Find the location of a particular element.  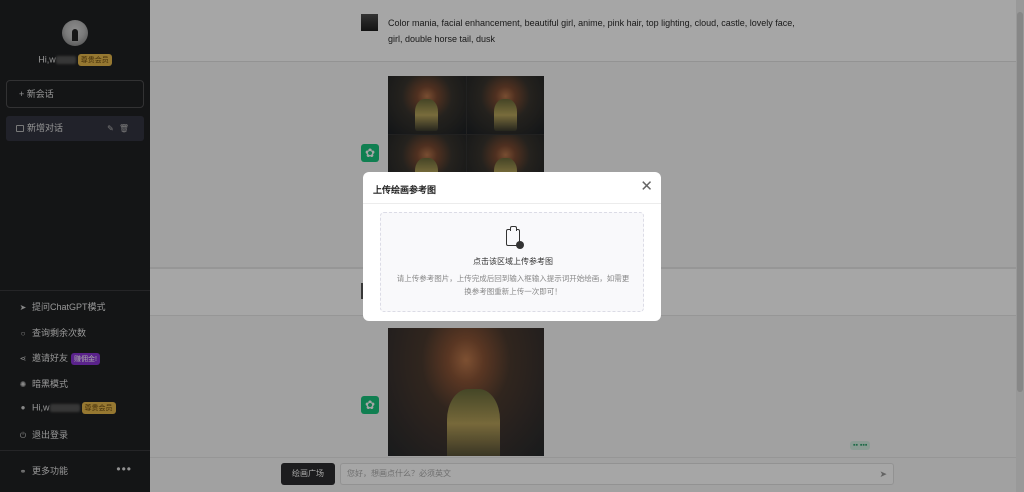

upload-title: 点击该区域上传参考图 is located at coordinates (513, 261).